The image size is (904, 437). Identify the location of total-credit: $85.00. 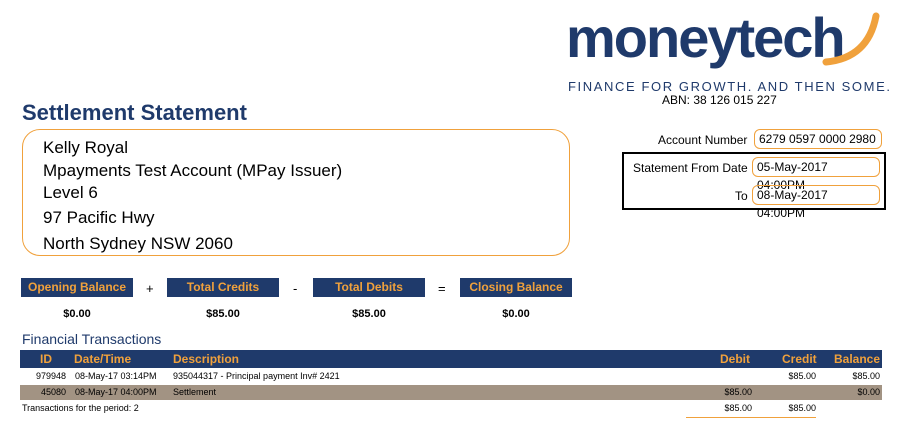
(802, 408).